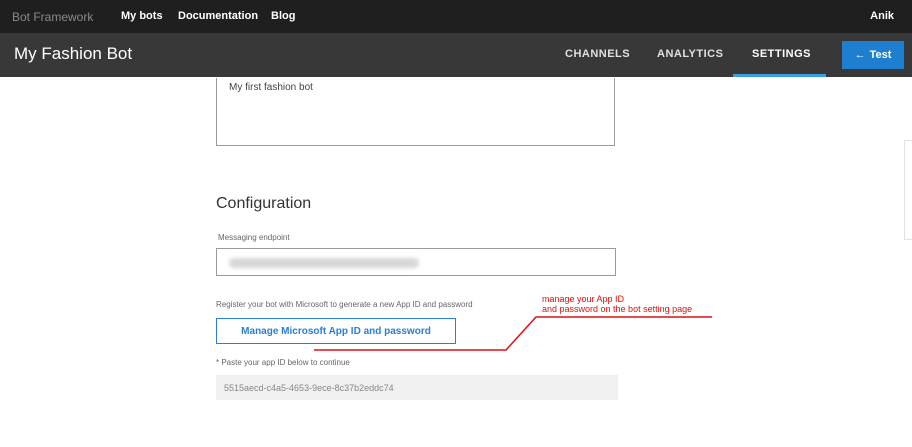 Image resolution: width=912 pixels, height=447 pixels. I want to click on side-panel-handle, so click(908, 190).